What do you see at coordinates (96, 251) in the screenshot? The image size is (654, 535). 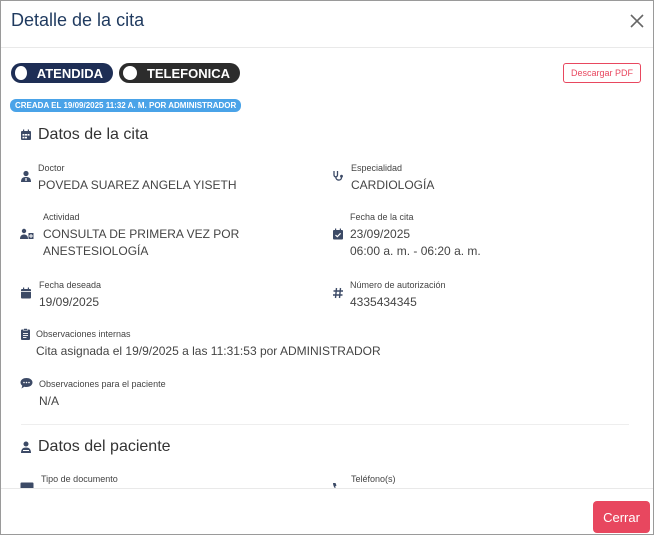 I see `actividad-line-2: ANESTESIOLOGÍA` at bounding box center [96, 251].